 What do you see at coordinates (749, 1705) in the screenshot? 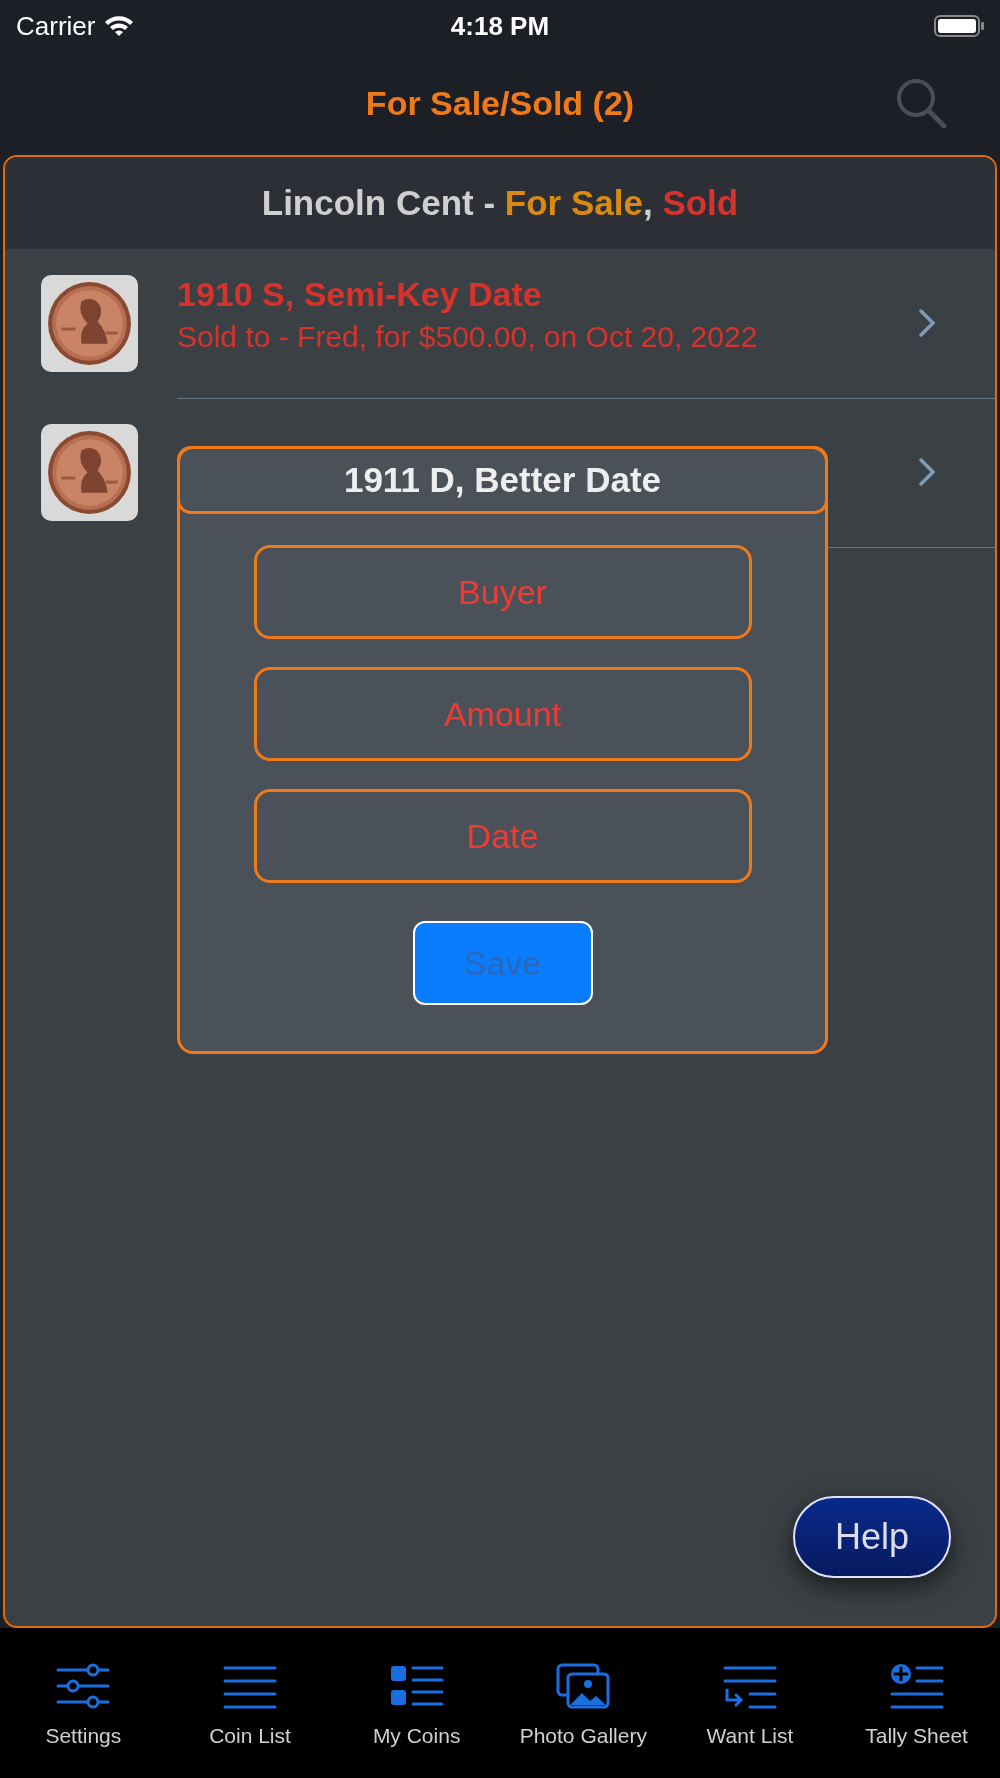
I see `tab-item: Want List` at bounding box center [749, 1705].